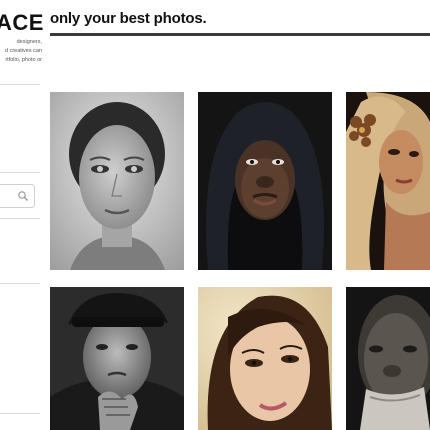 The width and height of the screenshot is (430, 430). Describe the element at coordinates (23, 60) in the screenshot. I see `tagline-line: rtfolio, photo or` at that location.